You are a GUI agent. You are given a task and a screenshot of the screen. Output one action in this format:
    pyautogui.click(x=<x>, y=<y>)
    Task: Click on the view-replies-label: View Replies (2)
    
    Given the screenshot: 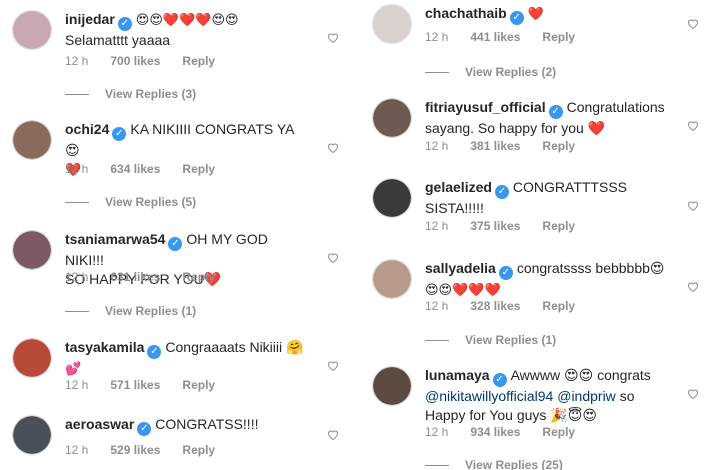 What is the action you would take?
    pyautogui.click(x=511, y=72)
    